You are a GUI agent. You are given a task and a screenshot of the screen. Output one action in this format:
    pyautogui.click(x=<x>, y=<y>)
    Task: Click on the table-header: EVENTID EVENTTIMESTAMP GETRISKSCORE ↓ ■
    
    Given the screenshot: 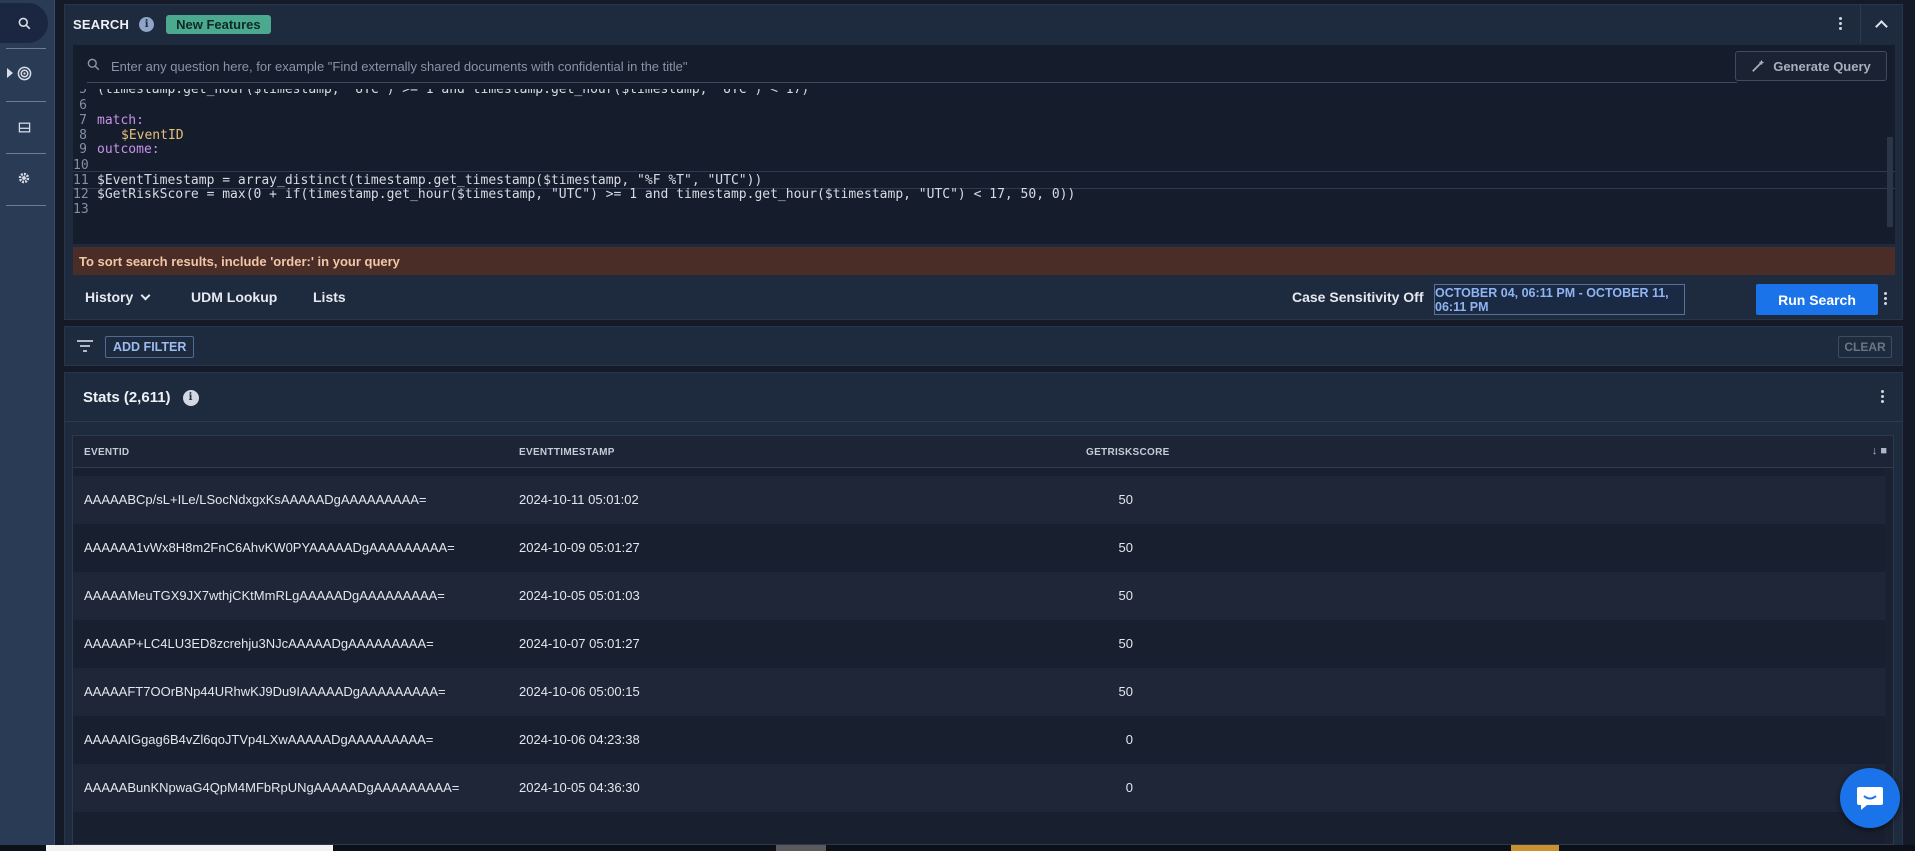 What is the action you would take?
    pyautogui.click(x=983, y=452)
    